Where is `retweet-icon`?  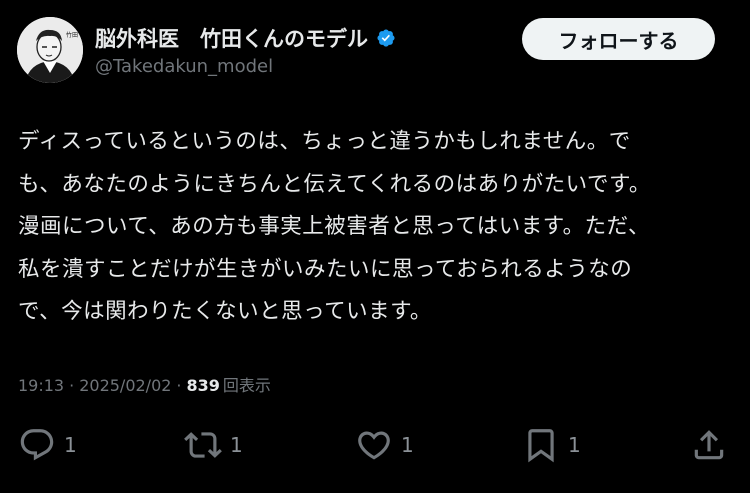 retweet-icon is located at coordinates (203, 445).